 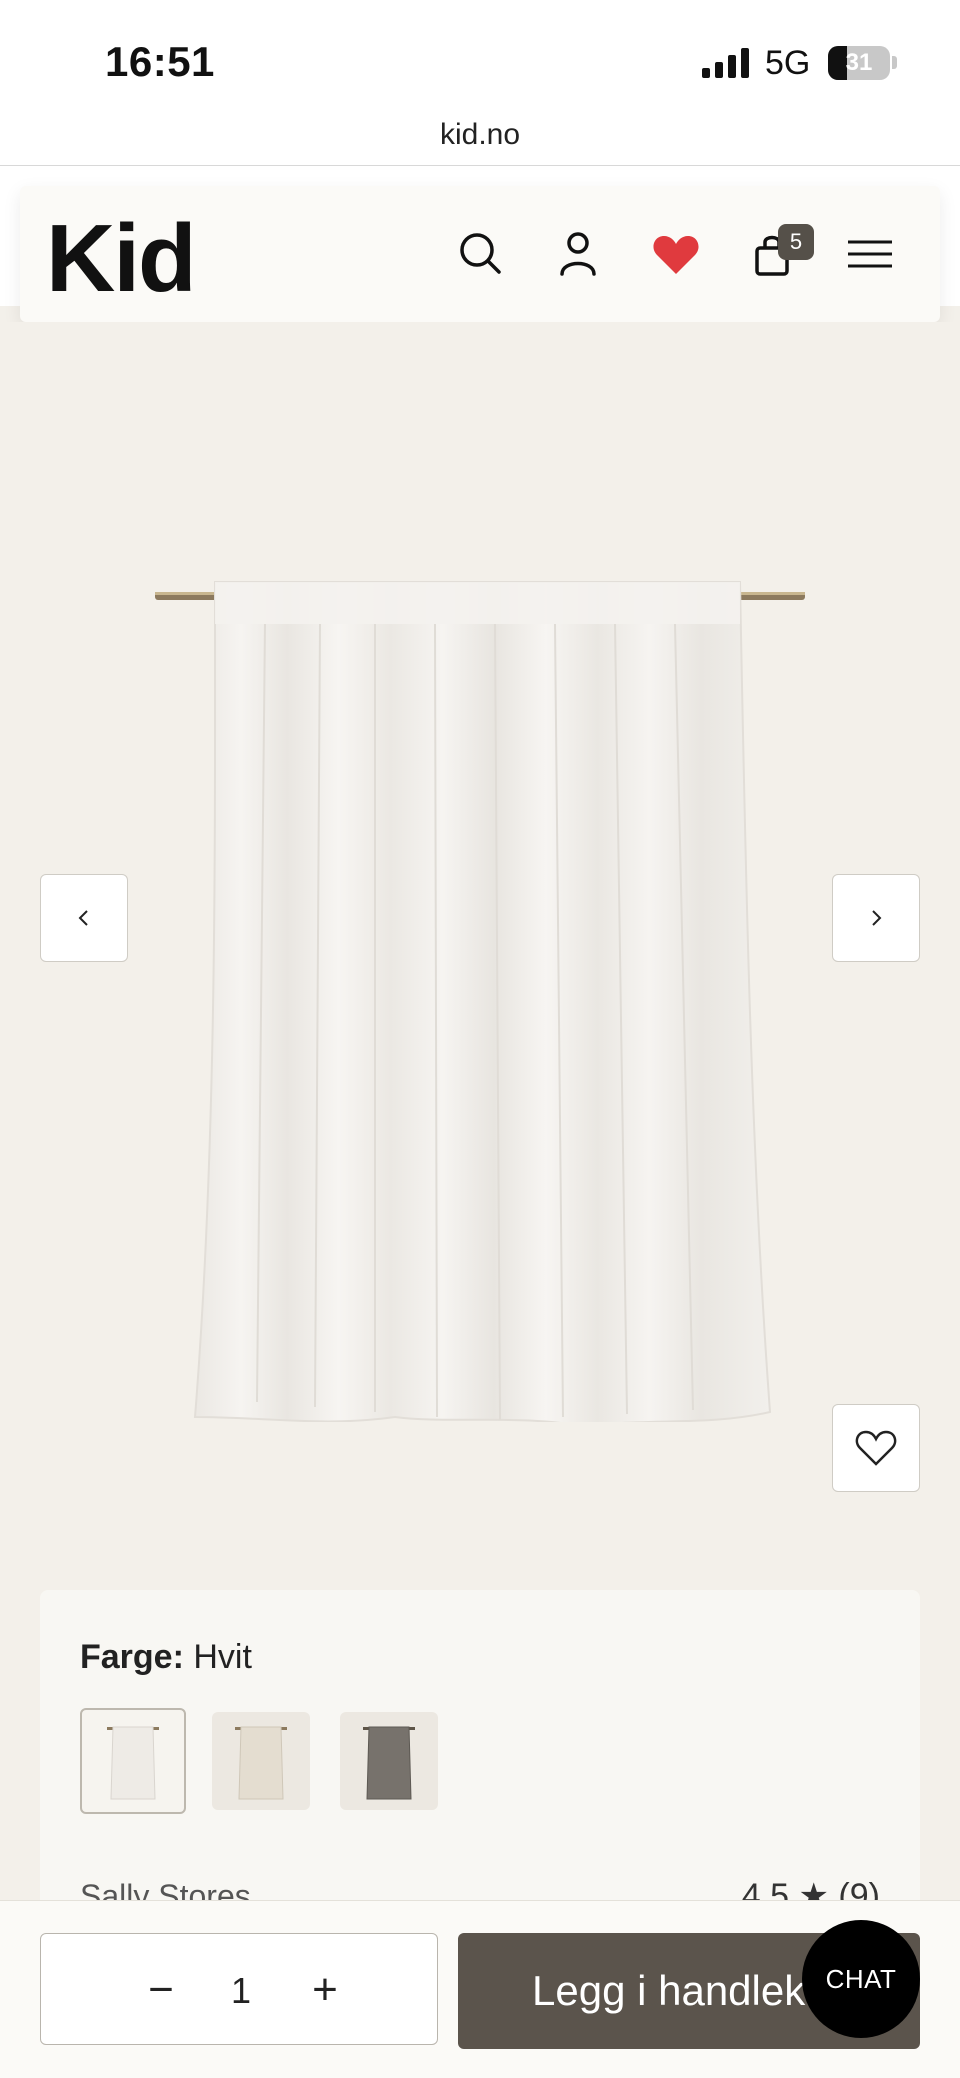 I want to click on favorite-button, so click(x=876, y=1448).